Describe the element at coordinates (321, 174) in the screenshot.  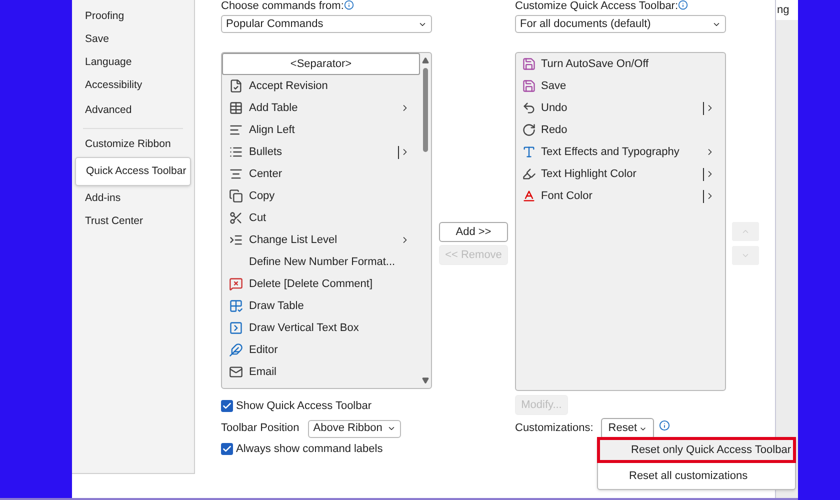
I see `command-item: Center` at that location.